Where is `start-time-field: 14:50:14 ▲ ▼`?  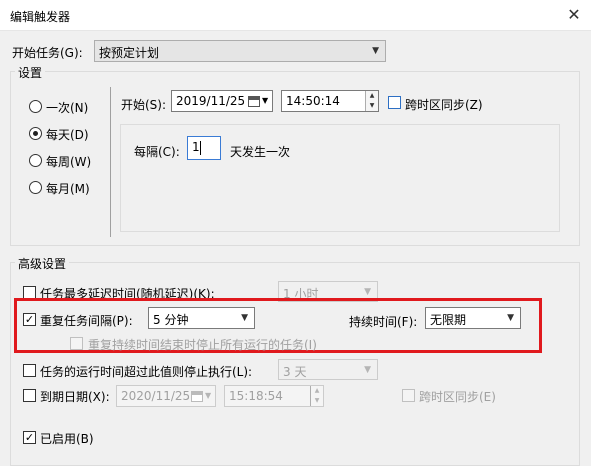 start-time-field: 14:50:14 ▲ ▼ is located at coordinates (330, 101).